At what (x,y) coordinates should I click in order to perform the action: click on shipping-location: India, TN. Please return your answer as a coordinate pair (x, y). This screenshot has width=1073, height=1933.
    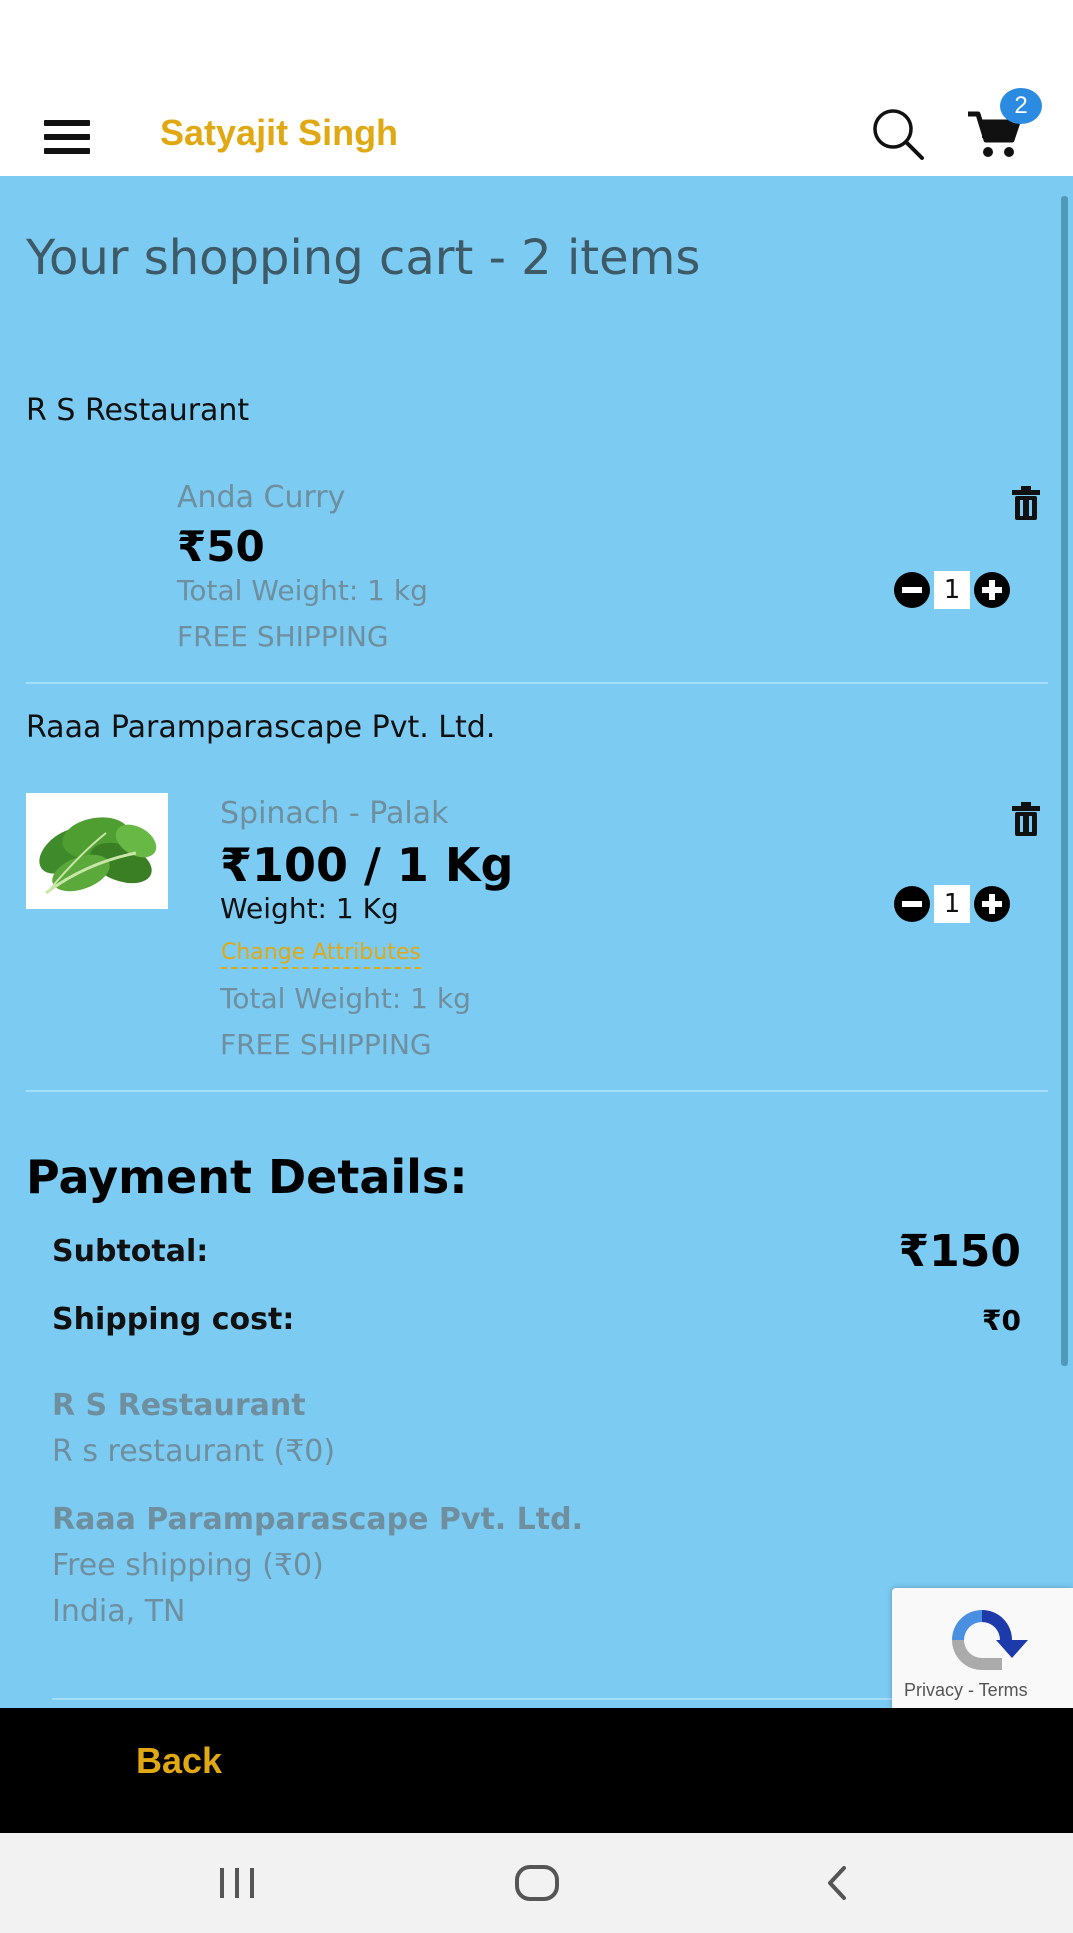
    Looking at the image, I should click on (119, 1611).